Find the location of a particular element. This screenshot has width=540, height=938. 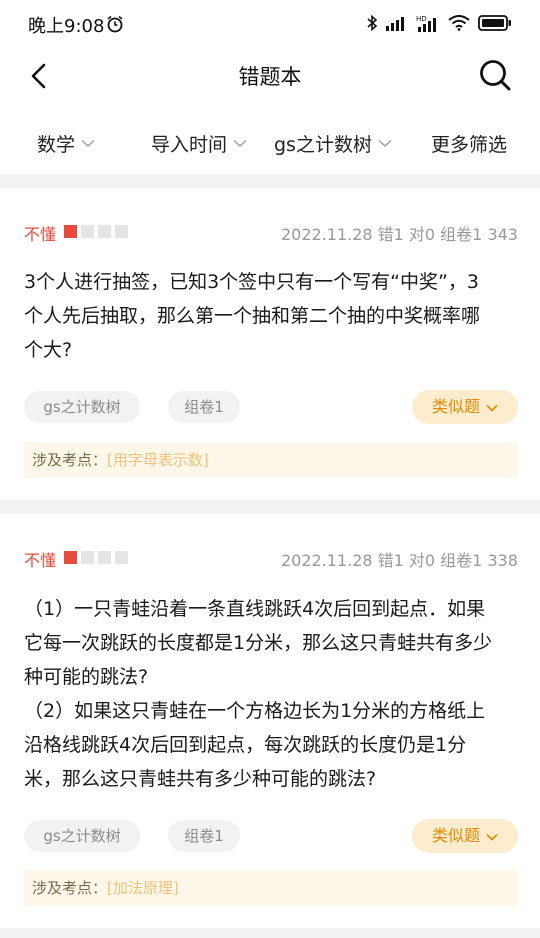

question-line: 它每一次跳跃的长度都是1分米，那么这只青蛙共有多少 is located at coordinates (258, 643).